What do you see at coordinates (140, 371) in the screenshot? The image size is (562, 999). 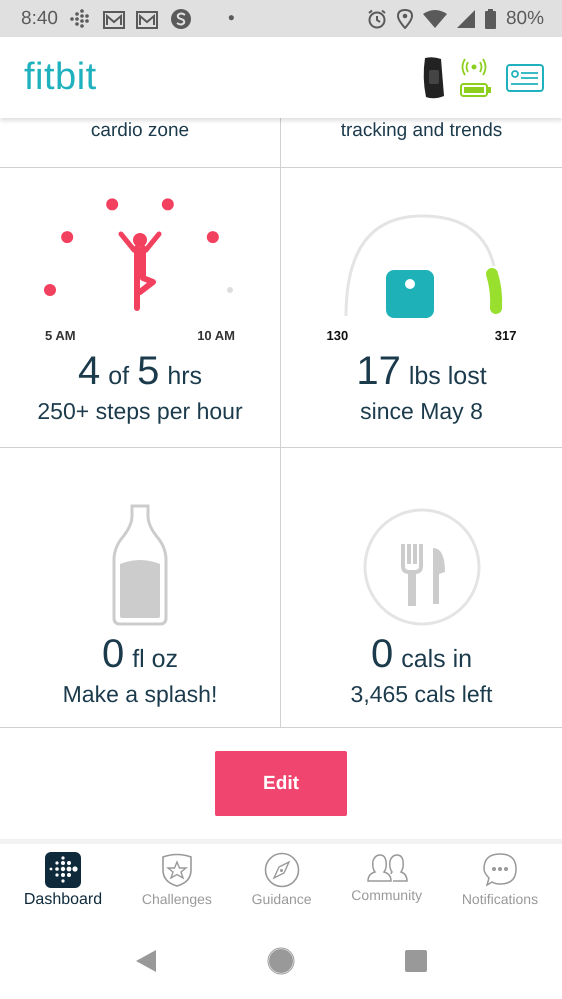 I see `hourly-summary: 4 of 5 hrs` at bounding box center [140, 371].